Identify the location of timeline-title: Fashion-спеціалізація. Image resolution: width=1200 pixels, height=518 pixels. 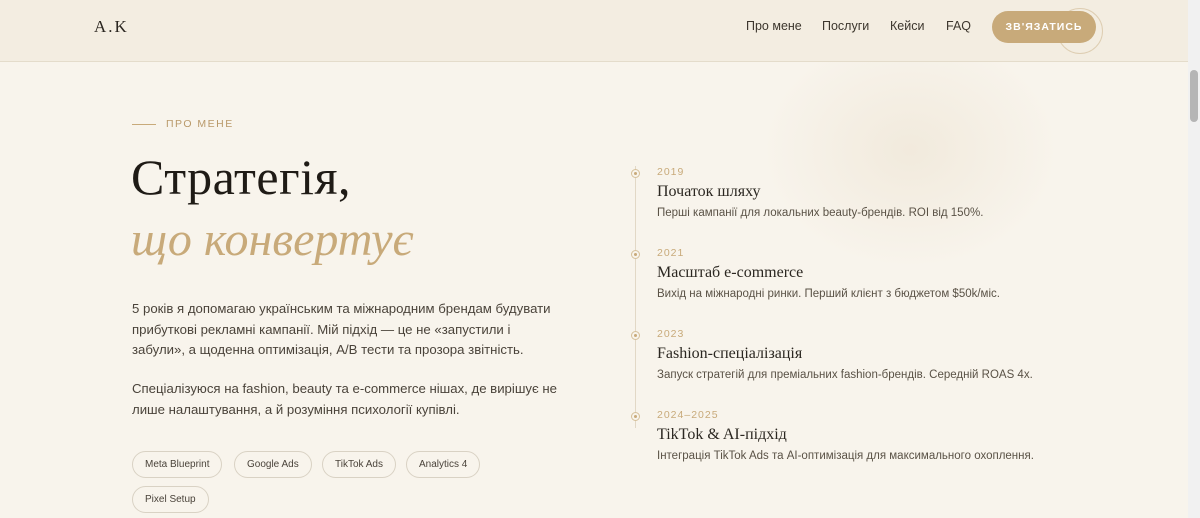
(730, 353).